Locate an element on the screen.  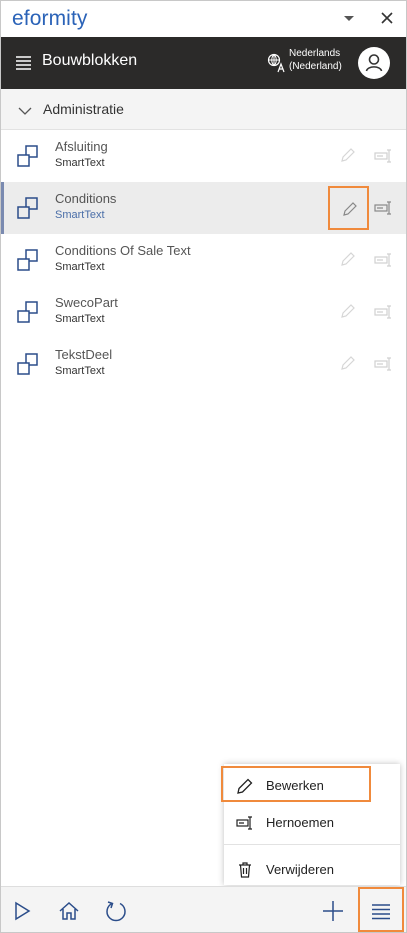
item-name: Afsluiting is located at coordinates (81, 146).